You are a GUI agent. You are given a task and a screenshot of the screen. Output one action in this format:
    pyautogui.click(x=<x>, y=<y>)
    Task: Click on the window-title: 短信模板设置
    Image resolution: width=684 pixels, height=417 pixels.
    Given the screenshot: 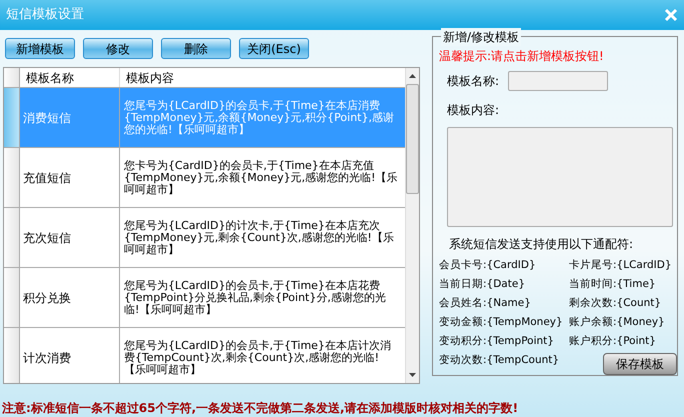 What is the action you would take?
    pyautogui.click(x=45, y=15)
    